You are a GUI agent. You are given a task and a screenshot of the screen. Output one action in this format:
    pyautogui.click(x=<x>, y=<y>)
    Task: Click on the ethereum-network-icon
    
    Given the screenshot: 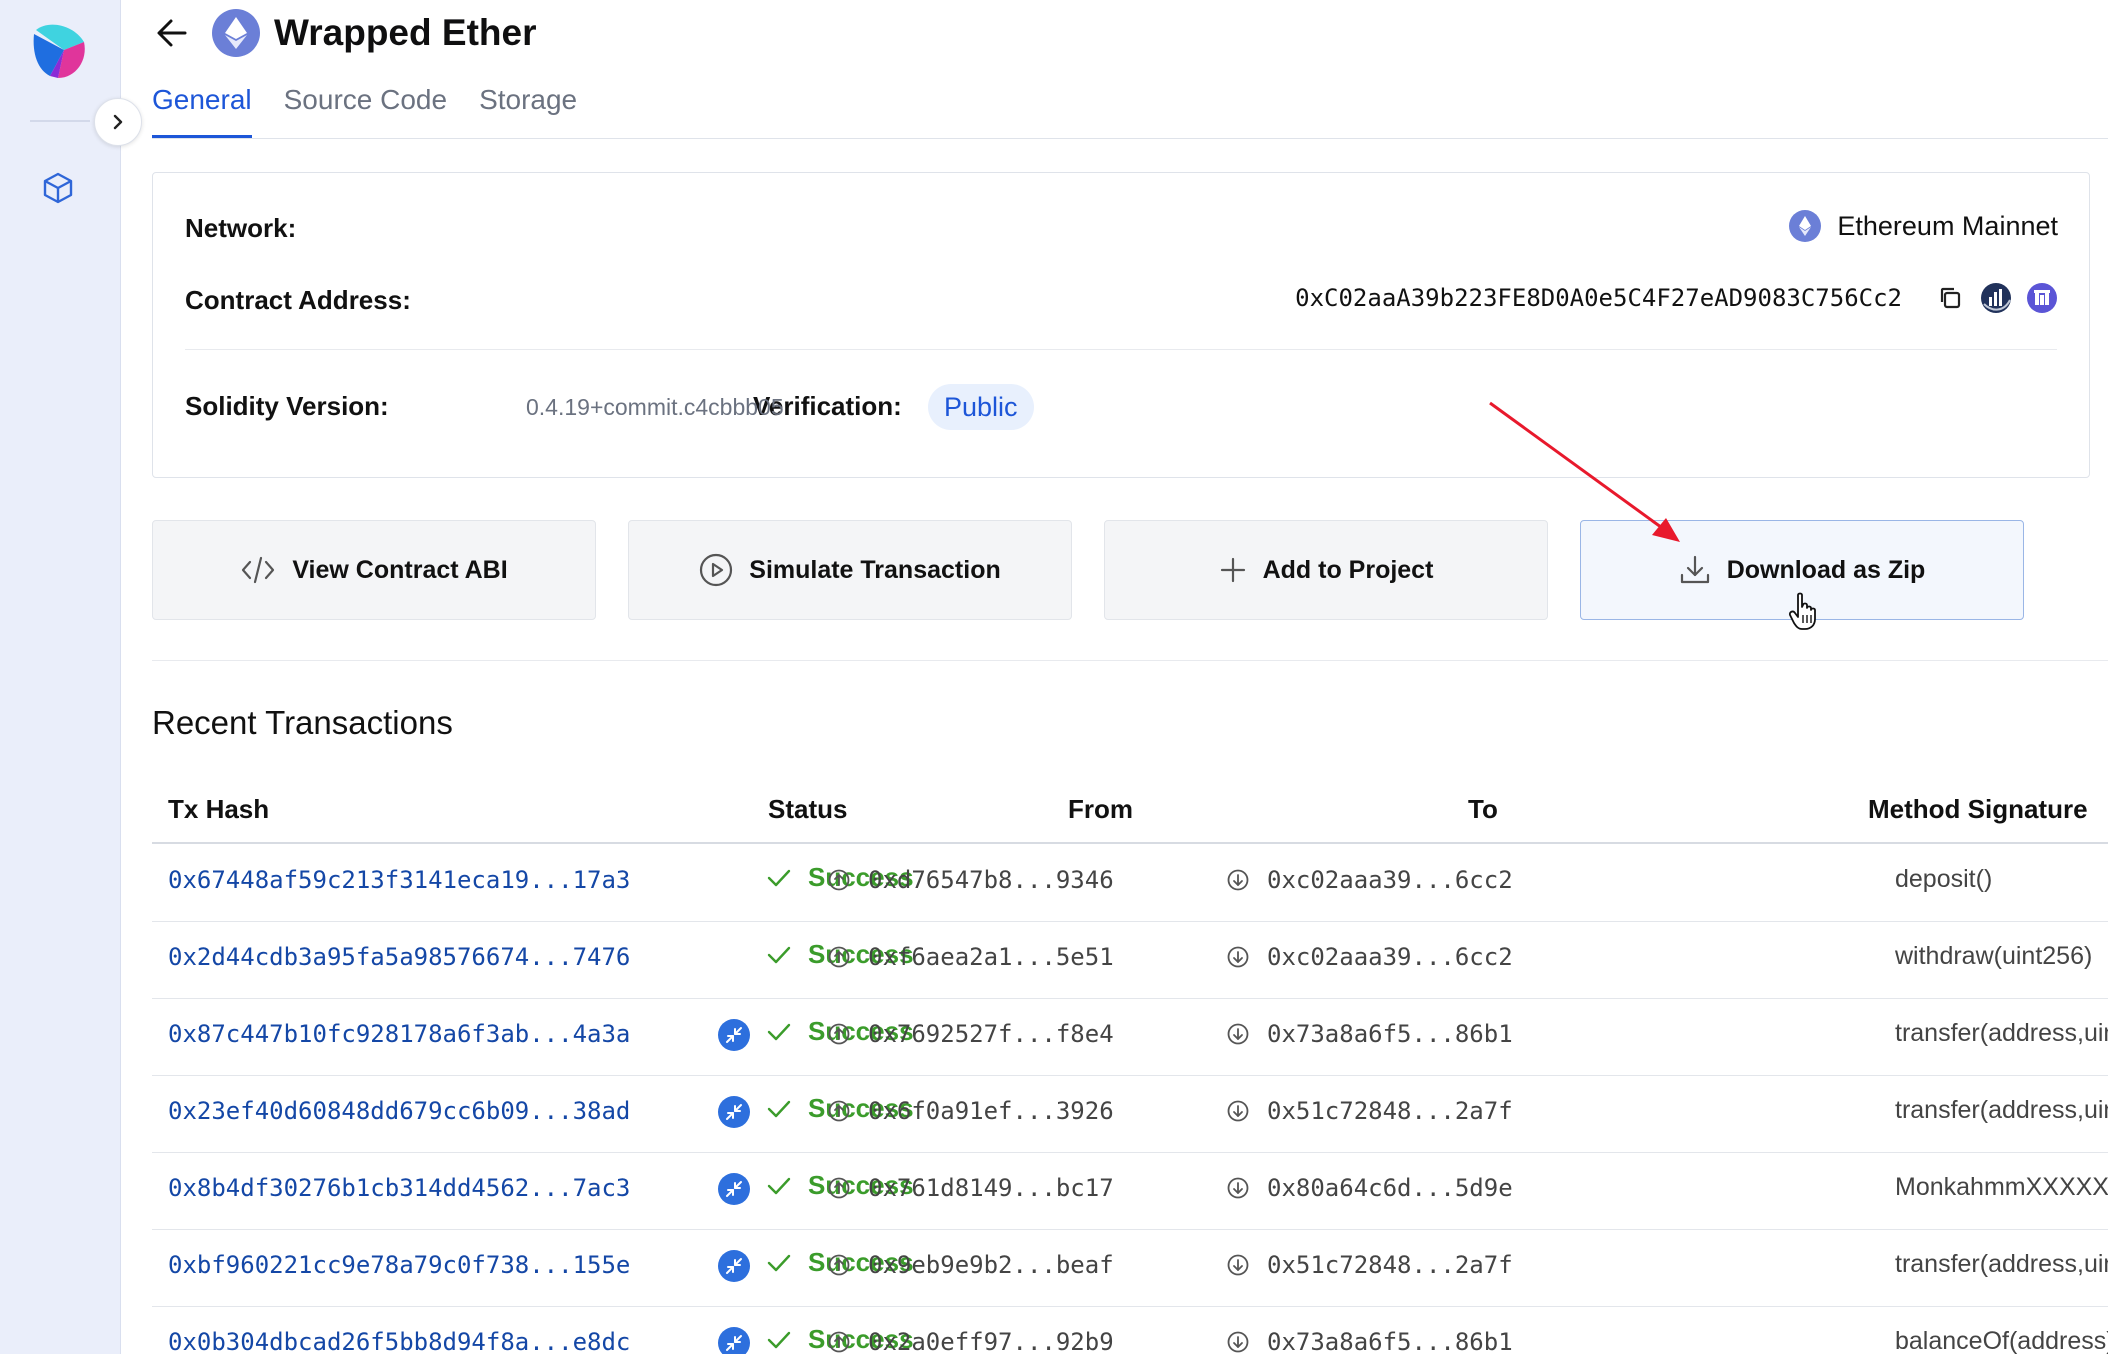 What is the action you would take?
    pyautogui.click(x=1805, y=226)
    